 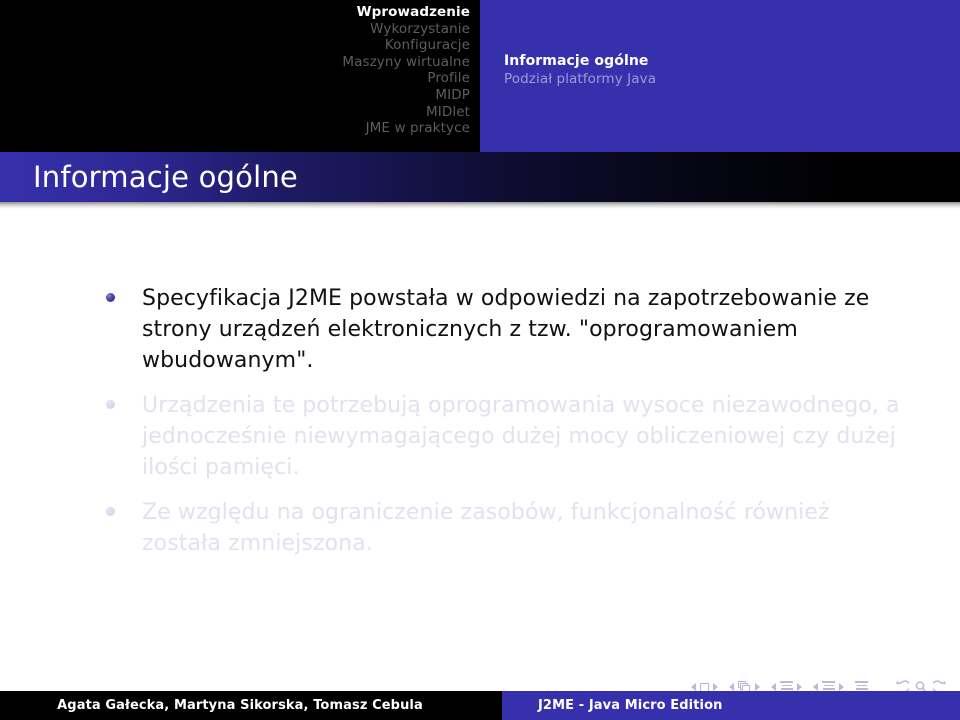 I want to click on footer-title-text: J2ME - Java Micro Edition, so click(x=630, y=705).